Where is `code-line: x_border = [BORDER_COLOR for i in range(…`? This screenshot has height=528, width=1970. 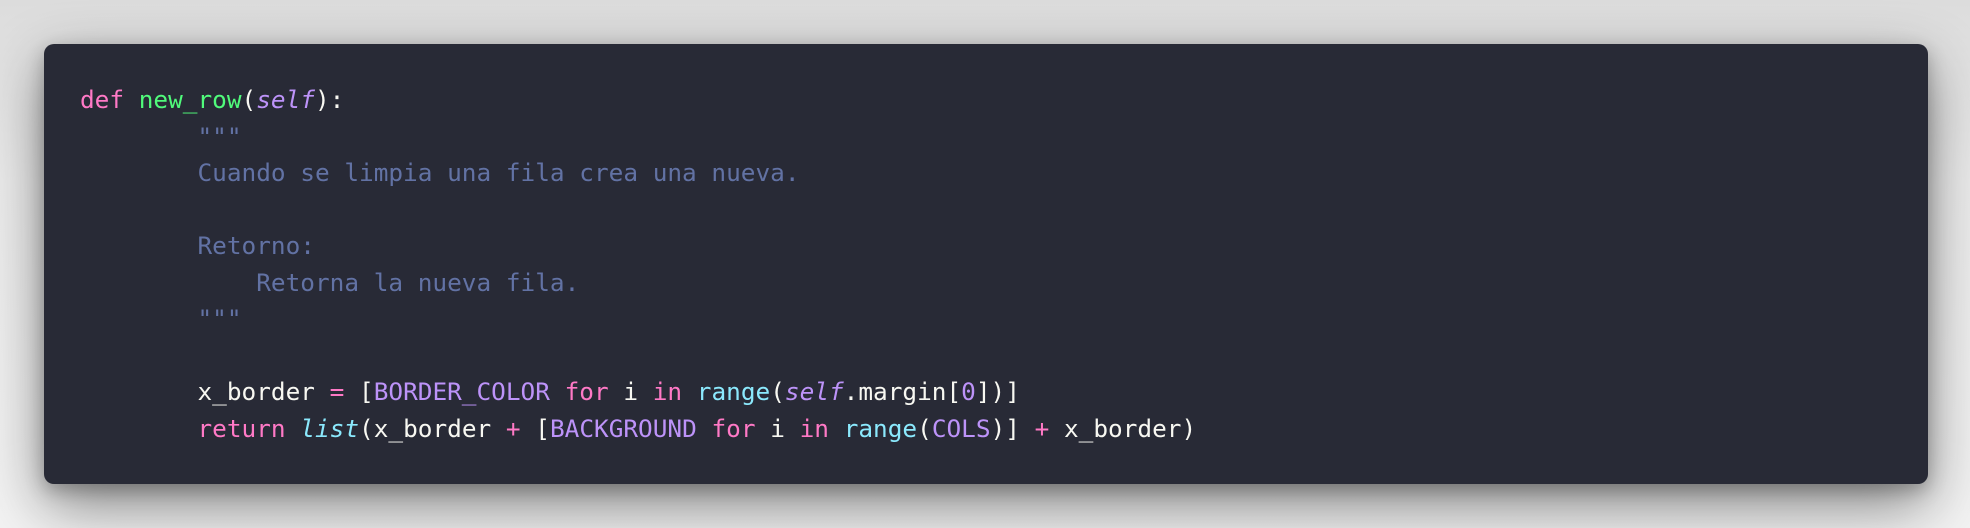 code-line: x_border = [BORDER_COLOR for i in range(… is located at coordinates (638, 392).